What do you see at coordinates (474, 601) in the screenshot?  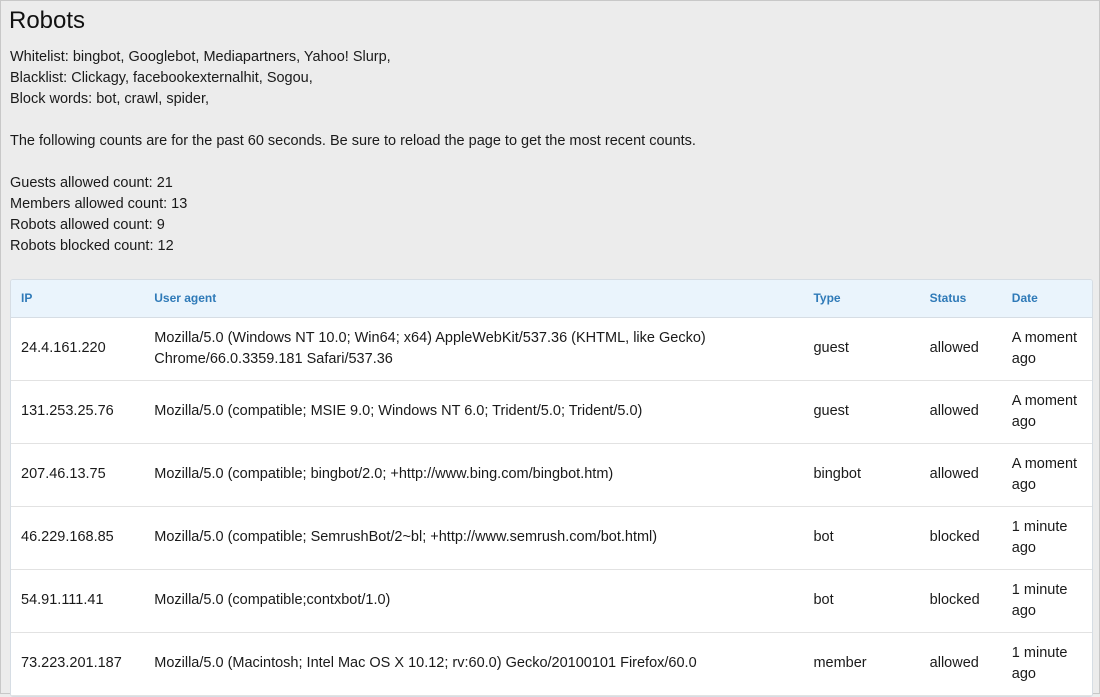 I see `cell-user-agent: Mozilla/5.0 (compatible;contxbot/1.0)` at bounding box center [474, 601].